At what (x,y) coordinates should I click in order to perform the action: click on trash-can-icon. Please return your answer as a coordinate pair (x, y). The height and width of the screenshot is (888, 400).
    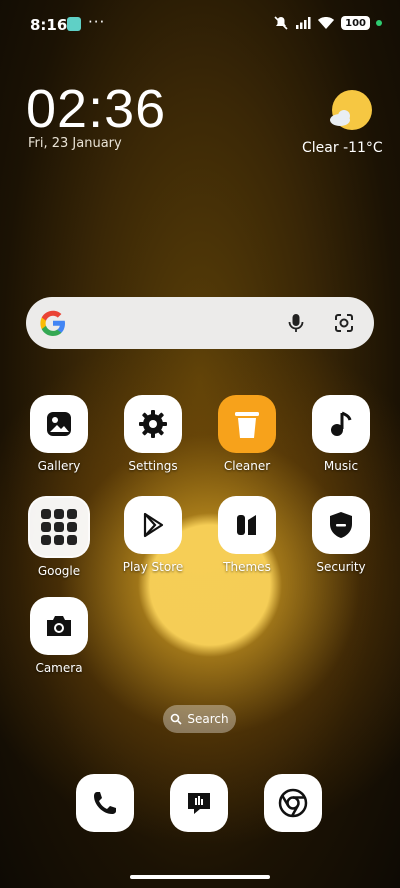
    Looking at the image, I should click on (247, 425).